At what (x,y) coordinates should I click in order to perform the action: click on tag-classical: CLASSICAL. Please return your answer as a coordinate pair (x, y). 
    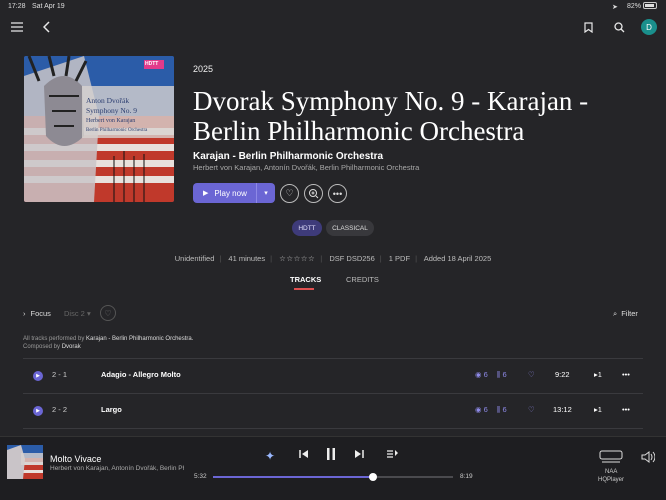
    Looking at the image, I should click on (350, 228).